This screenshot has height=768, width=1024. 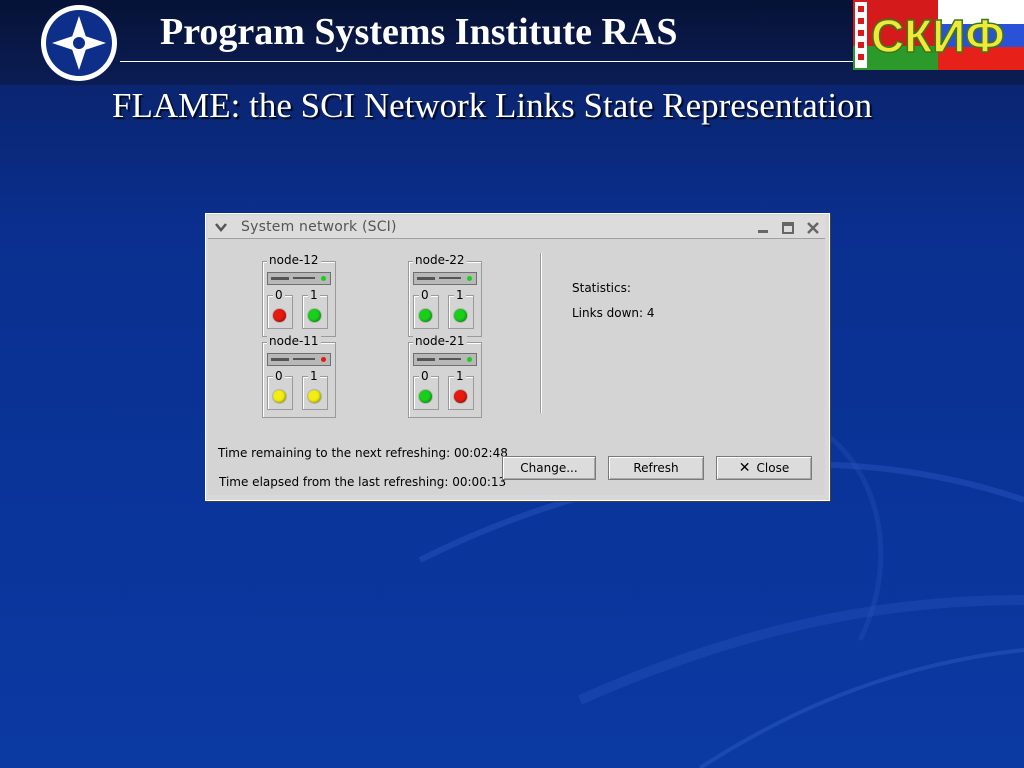 What do you see at coordinates (221, 227) in the screenshot?
I see `window-menu-chevron-icon` at bounding box center [221, 227].